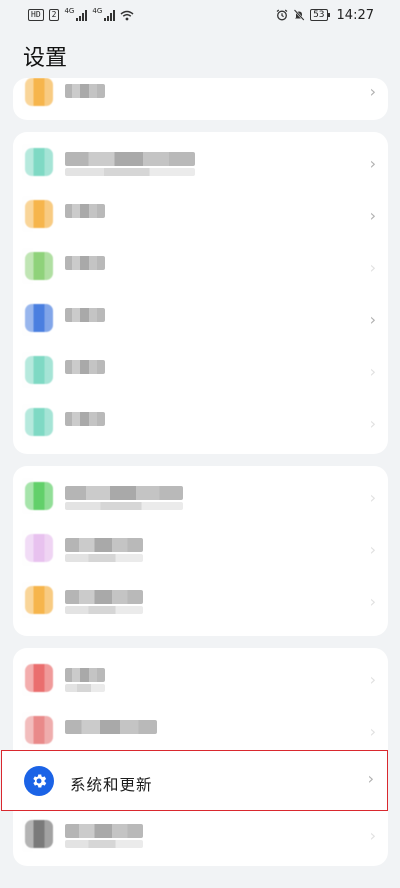 This screenshot has height=888, width=400. What do you see at coordinates (39, 781) in the screenshot?
I see `gear-icon` at bounding box center [39, 781].